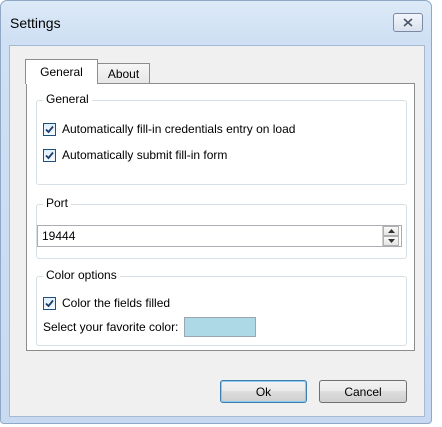 Image resolution: width=442 pixels, height=427 pixels. I want to click on cancel-button-label: Cancel, so click(363, 391).